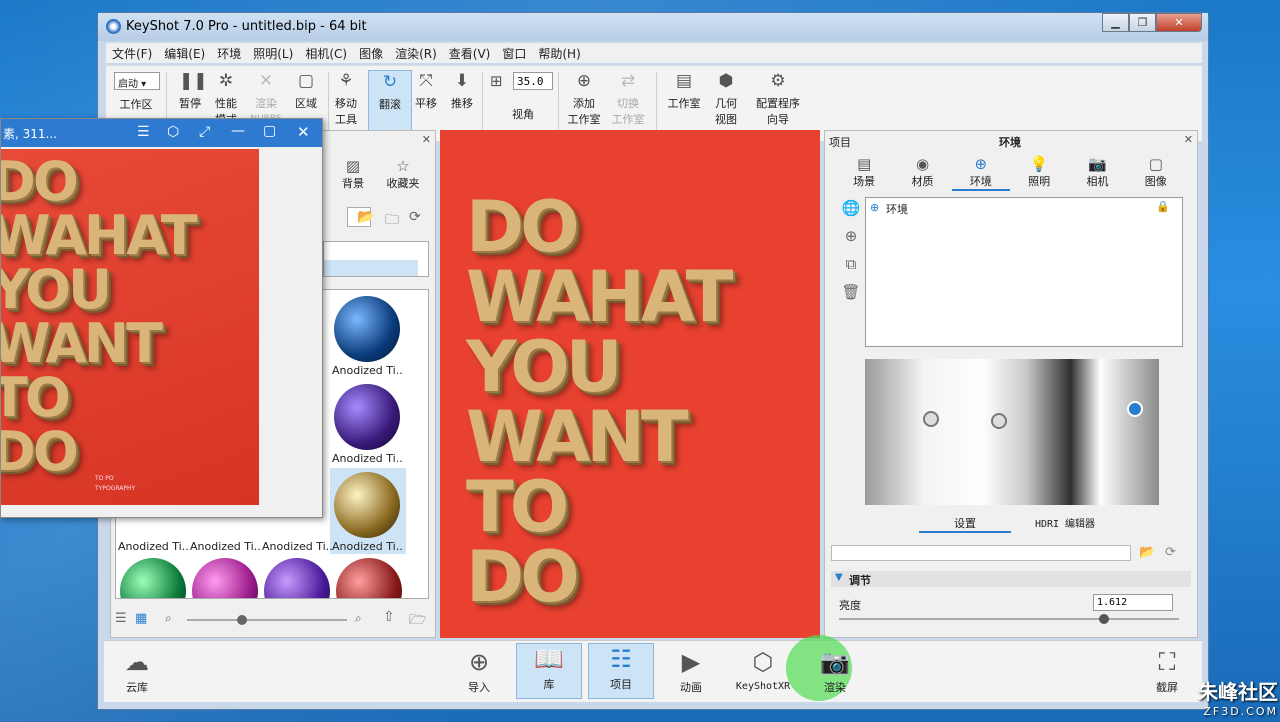  Describe the element at coordinates (173, 132) in the screenshot. I see `shirt-icon: ⬡` at that location.